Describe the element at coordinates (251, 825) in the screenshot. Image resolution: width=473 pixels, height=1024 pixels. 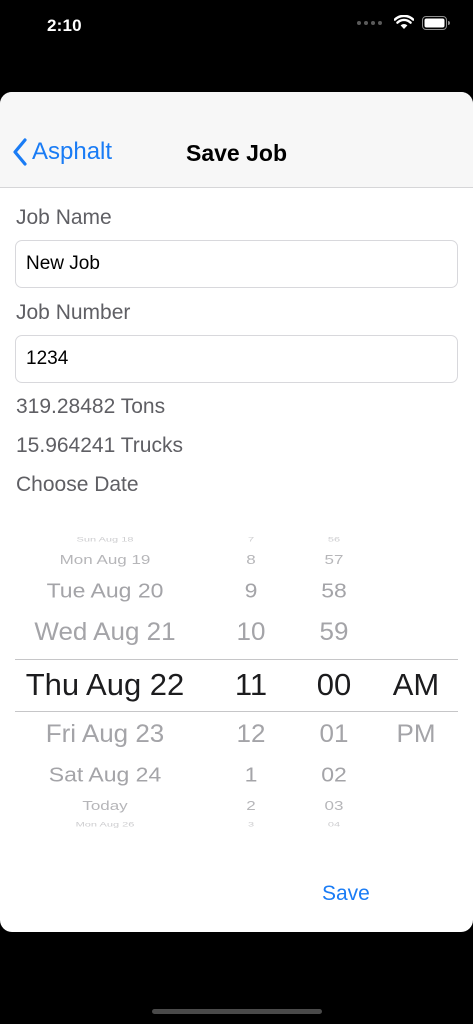
I see `picker-hour-cell: 3` at that location.